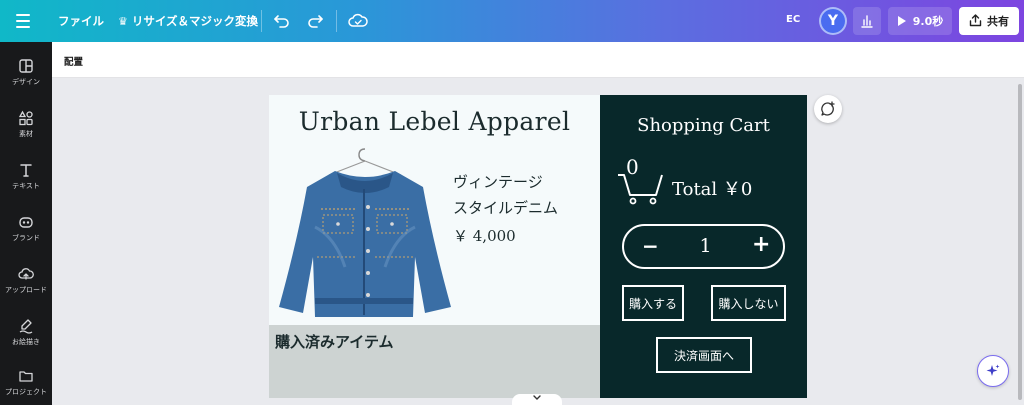  Describe the element at coordinates (484, 235) in the screenshot. I see `product-price: ￥ 4,000` at that location.